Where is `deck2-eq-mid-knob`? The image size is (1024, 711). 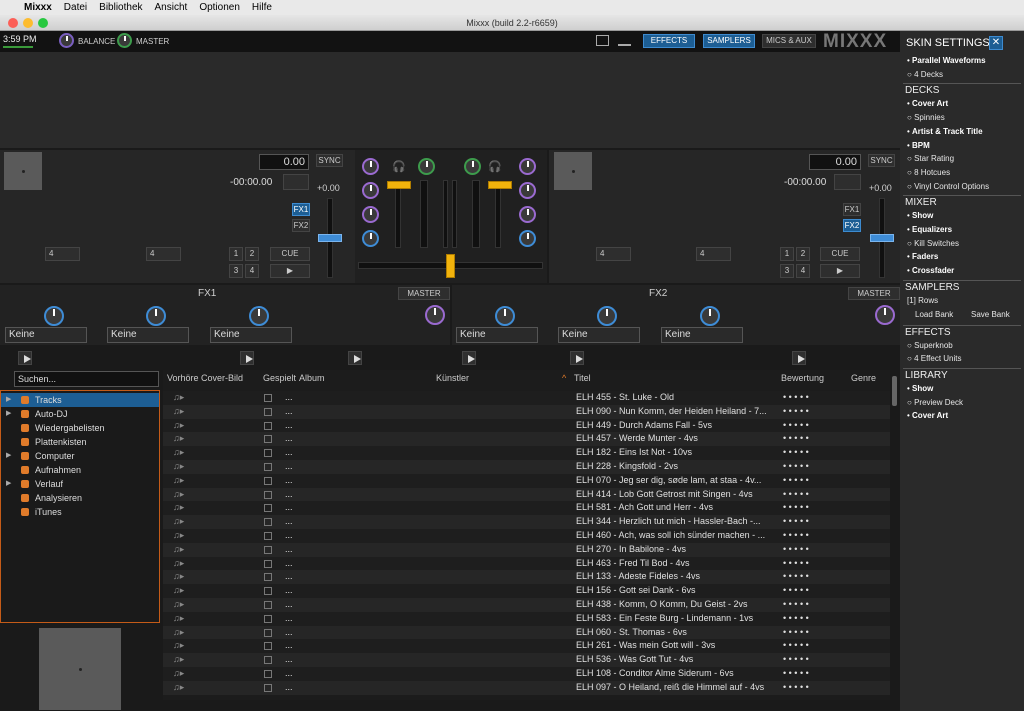 deck2-eq-mid-knob is located at coordinates (527, 214).